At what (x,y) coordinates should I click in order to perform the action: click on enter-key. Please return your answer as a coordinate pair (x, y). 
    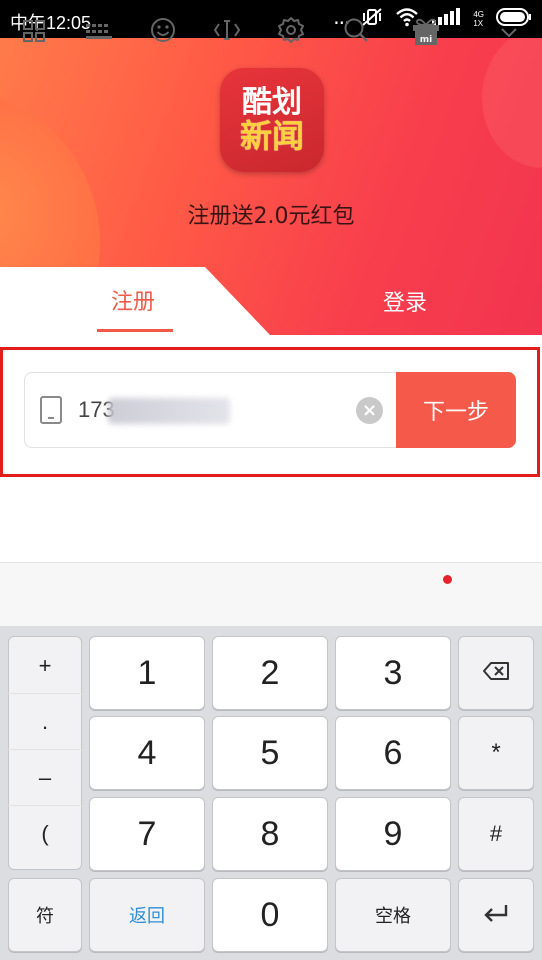
    Looking at the image, I should click on (496, 915).